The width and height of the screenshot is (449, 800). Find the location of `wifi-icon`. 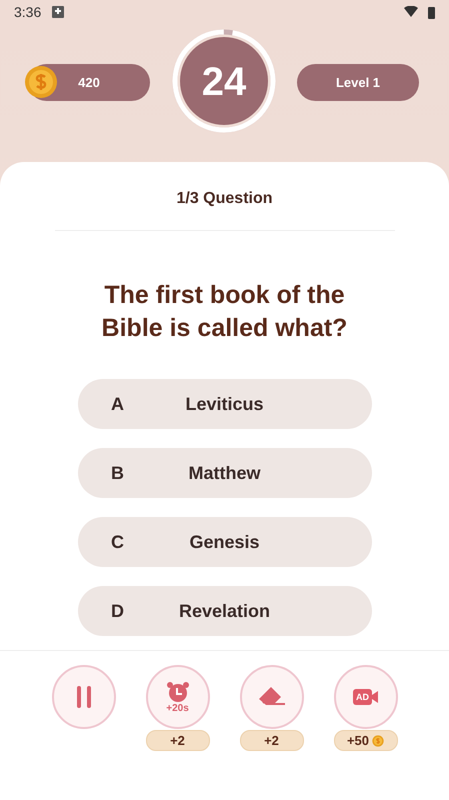

wifi-icon is located at coordinates (411, 12).